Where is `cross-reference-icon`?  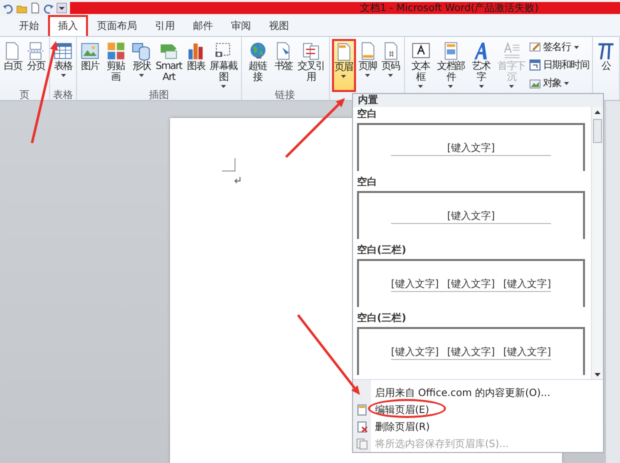 cross-reference-icon is located at coordinates (311, 51).